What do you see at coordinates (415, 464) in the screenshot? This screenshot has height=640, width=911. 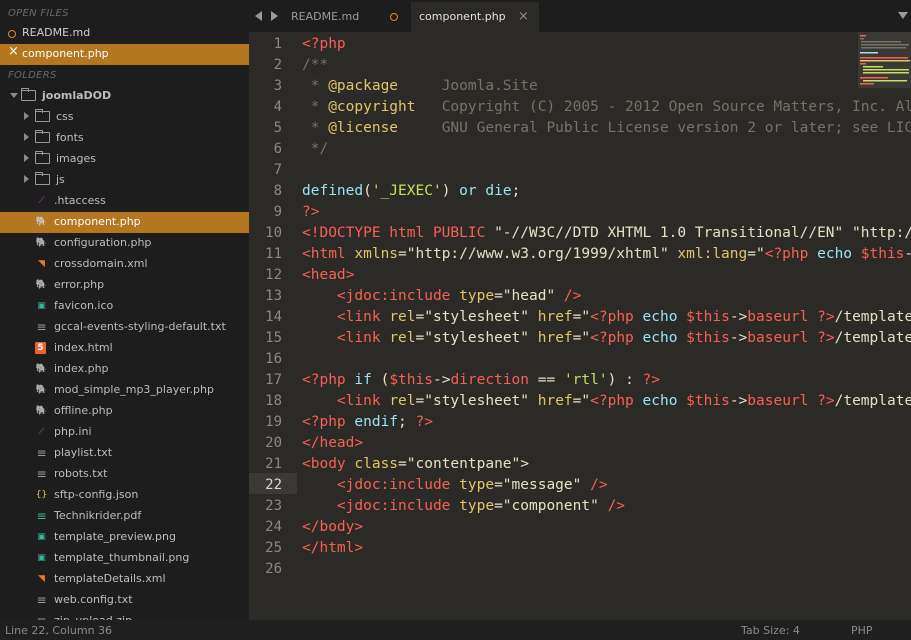 I see `code-line: <body class="contentpane">` at bounding box center [415, 464].